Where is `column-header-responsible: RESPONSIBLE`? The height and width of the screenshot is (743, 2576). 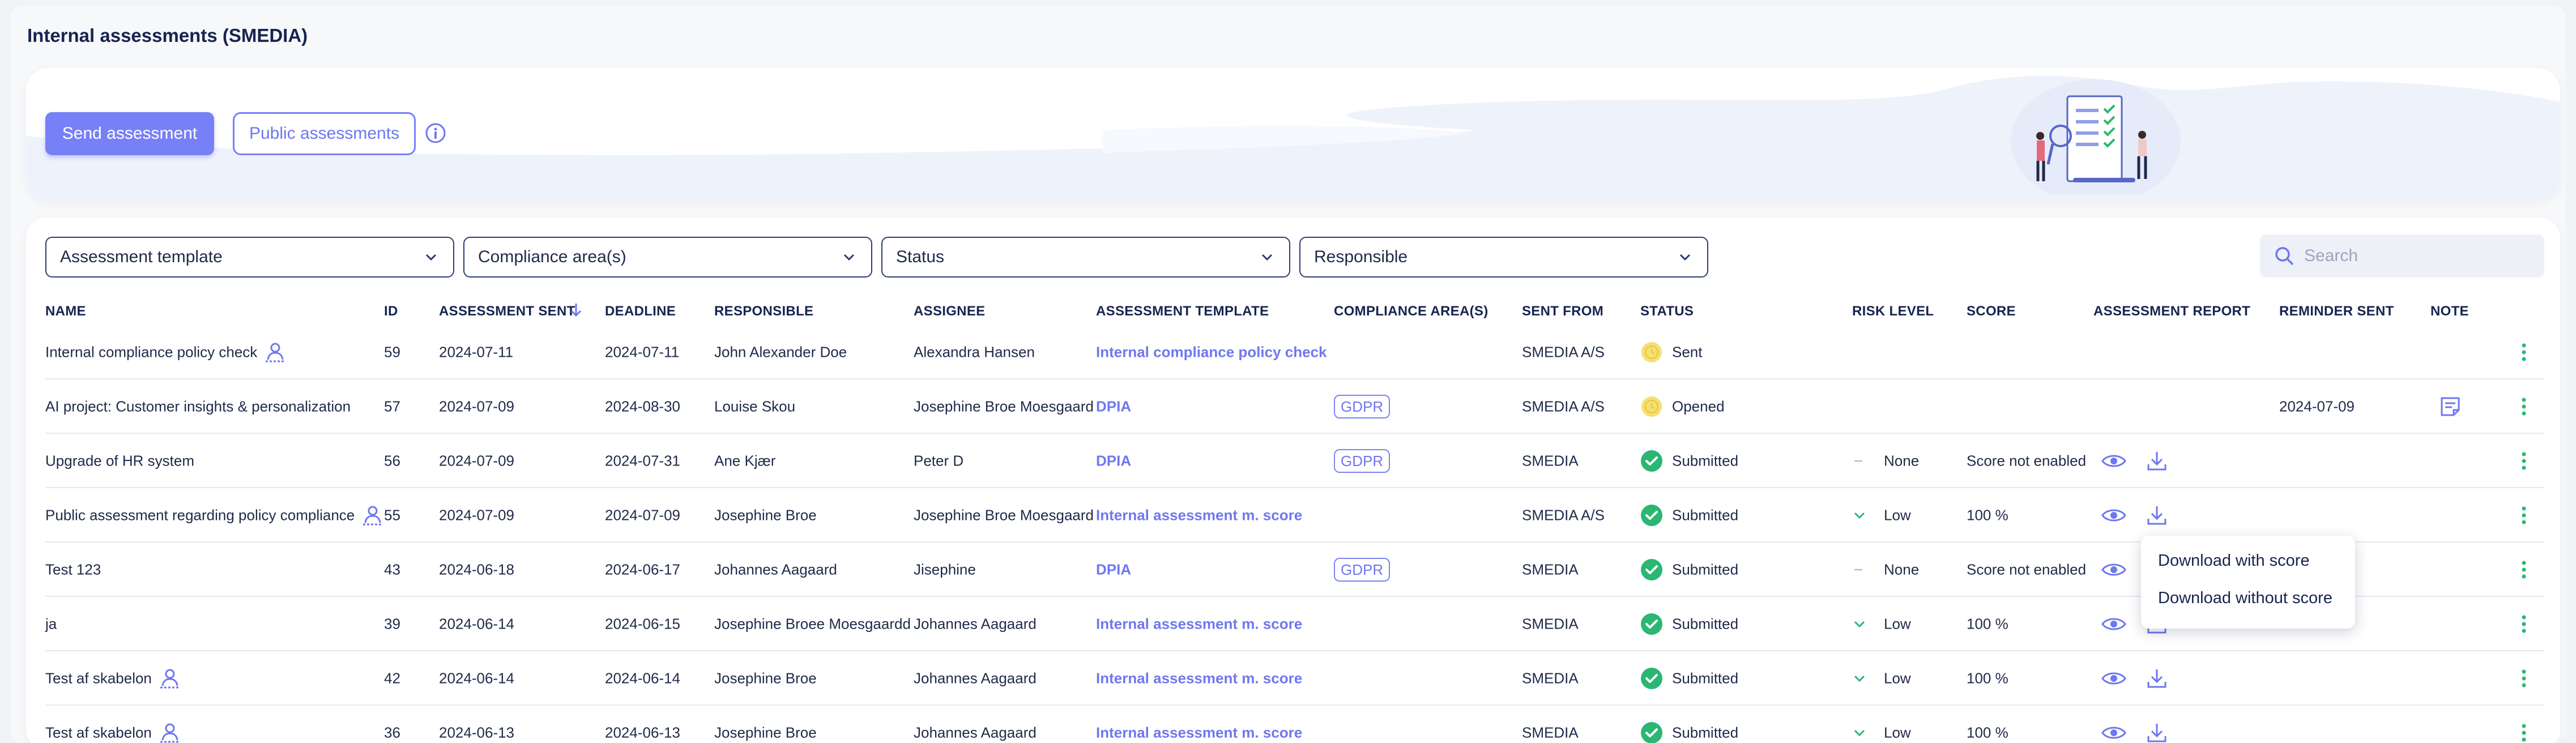
column-header-responsible: RESPONSIBLE is located at coordinates (763, 311).